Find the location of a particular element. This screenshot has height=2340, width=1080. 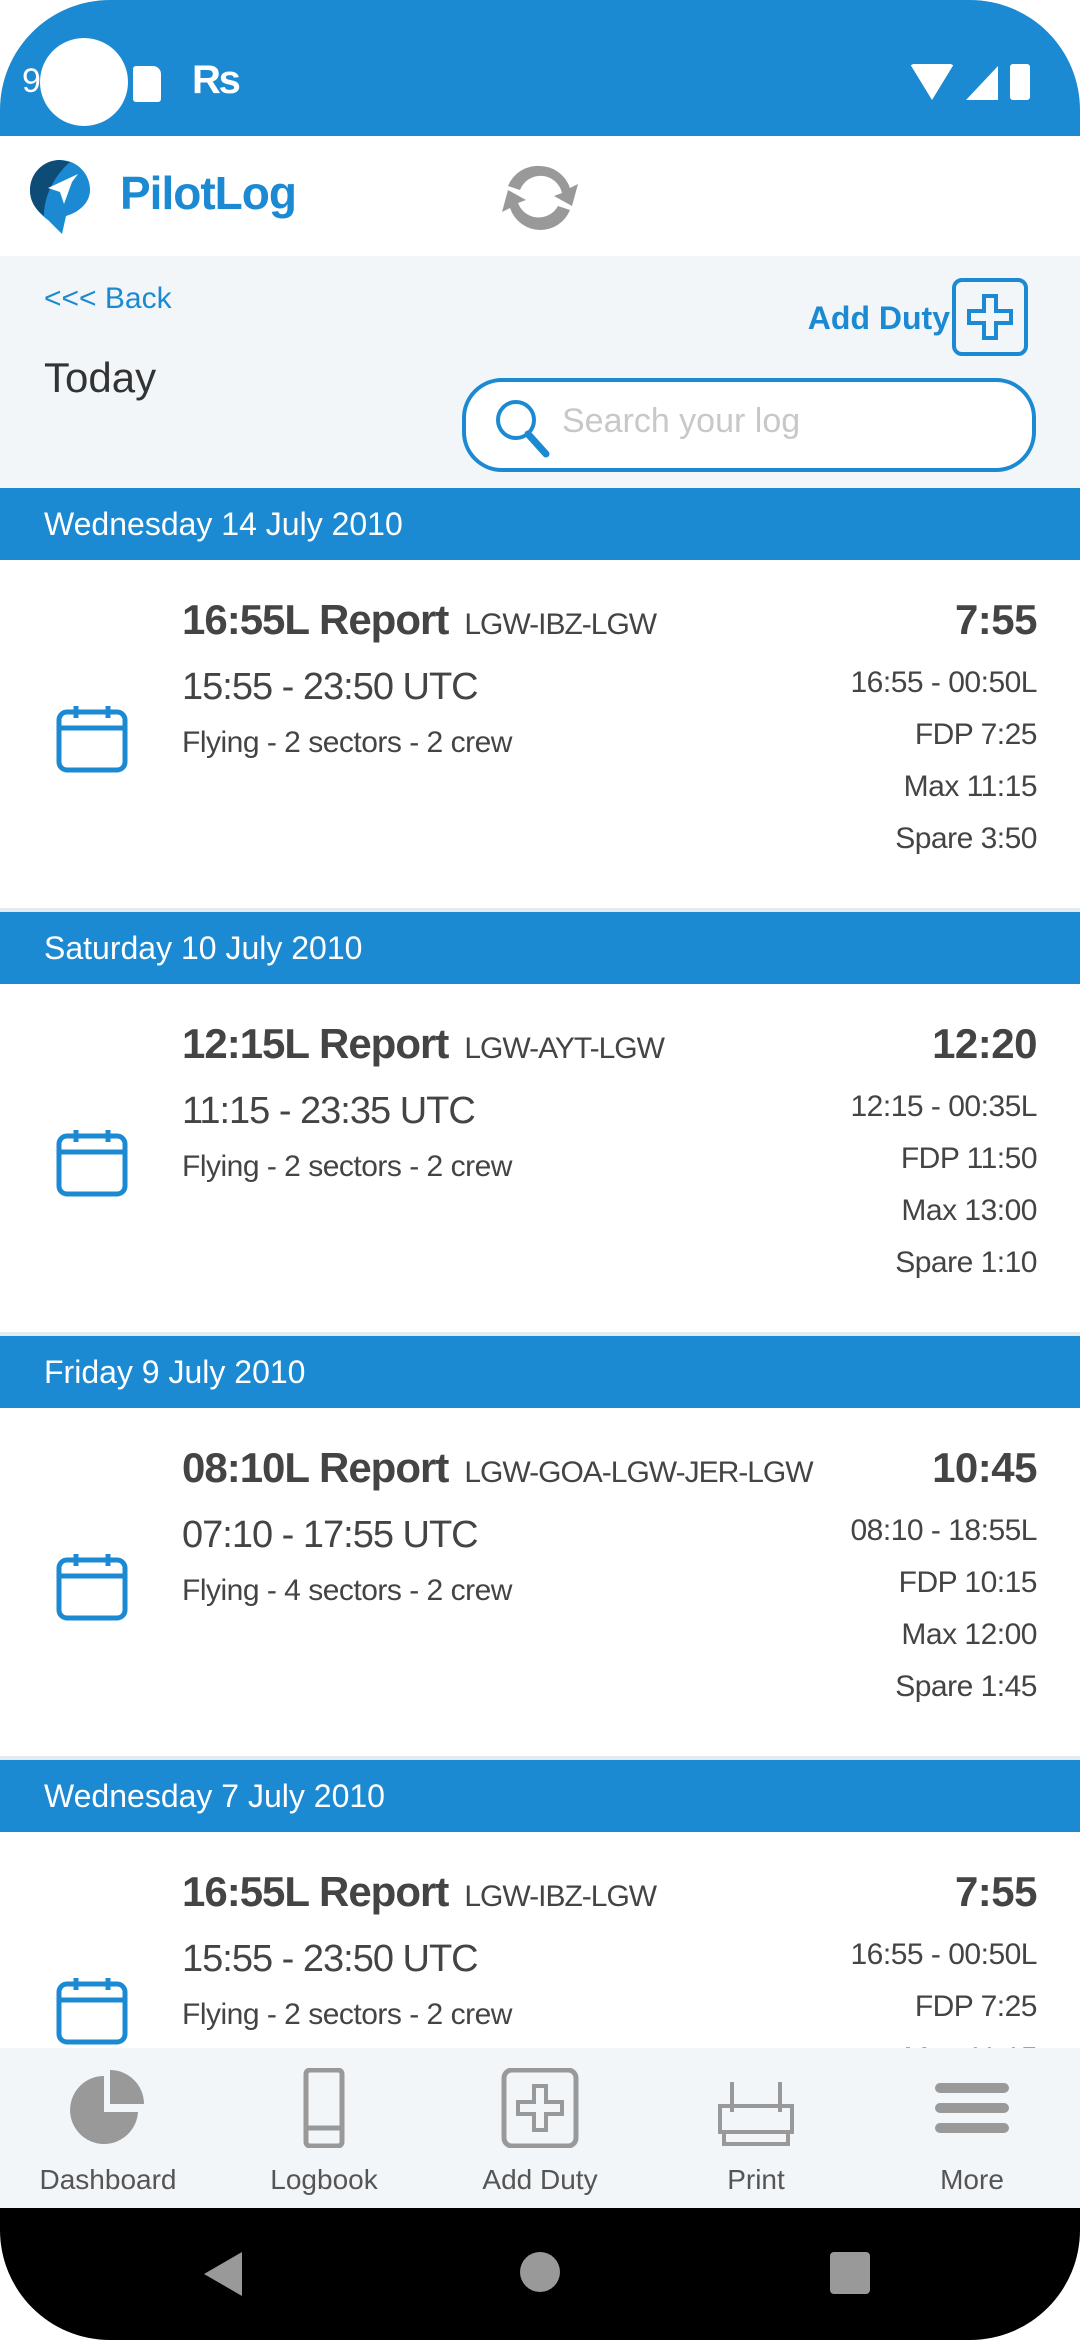

spare-time: Spare 3:50 is located at coordinates (966, 838).